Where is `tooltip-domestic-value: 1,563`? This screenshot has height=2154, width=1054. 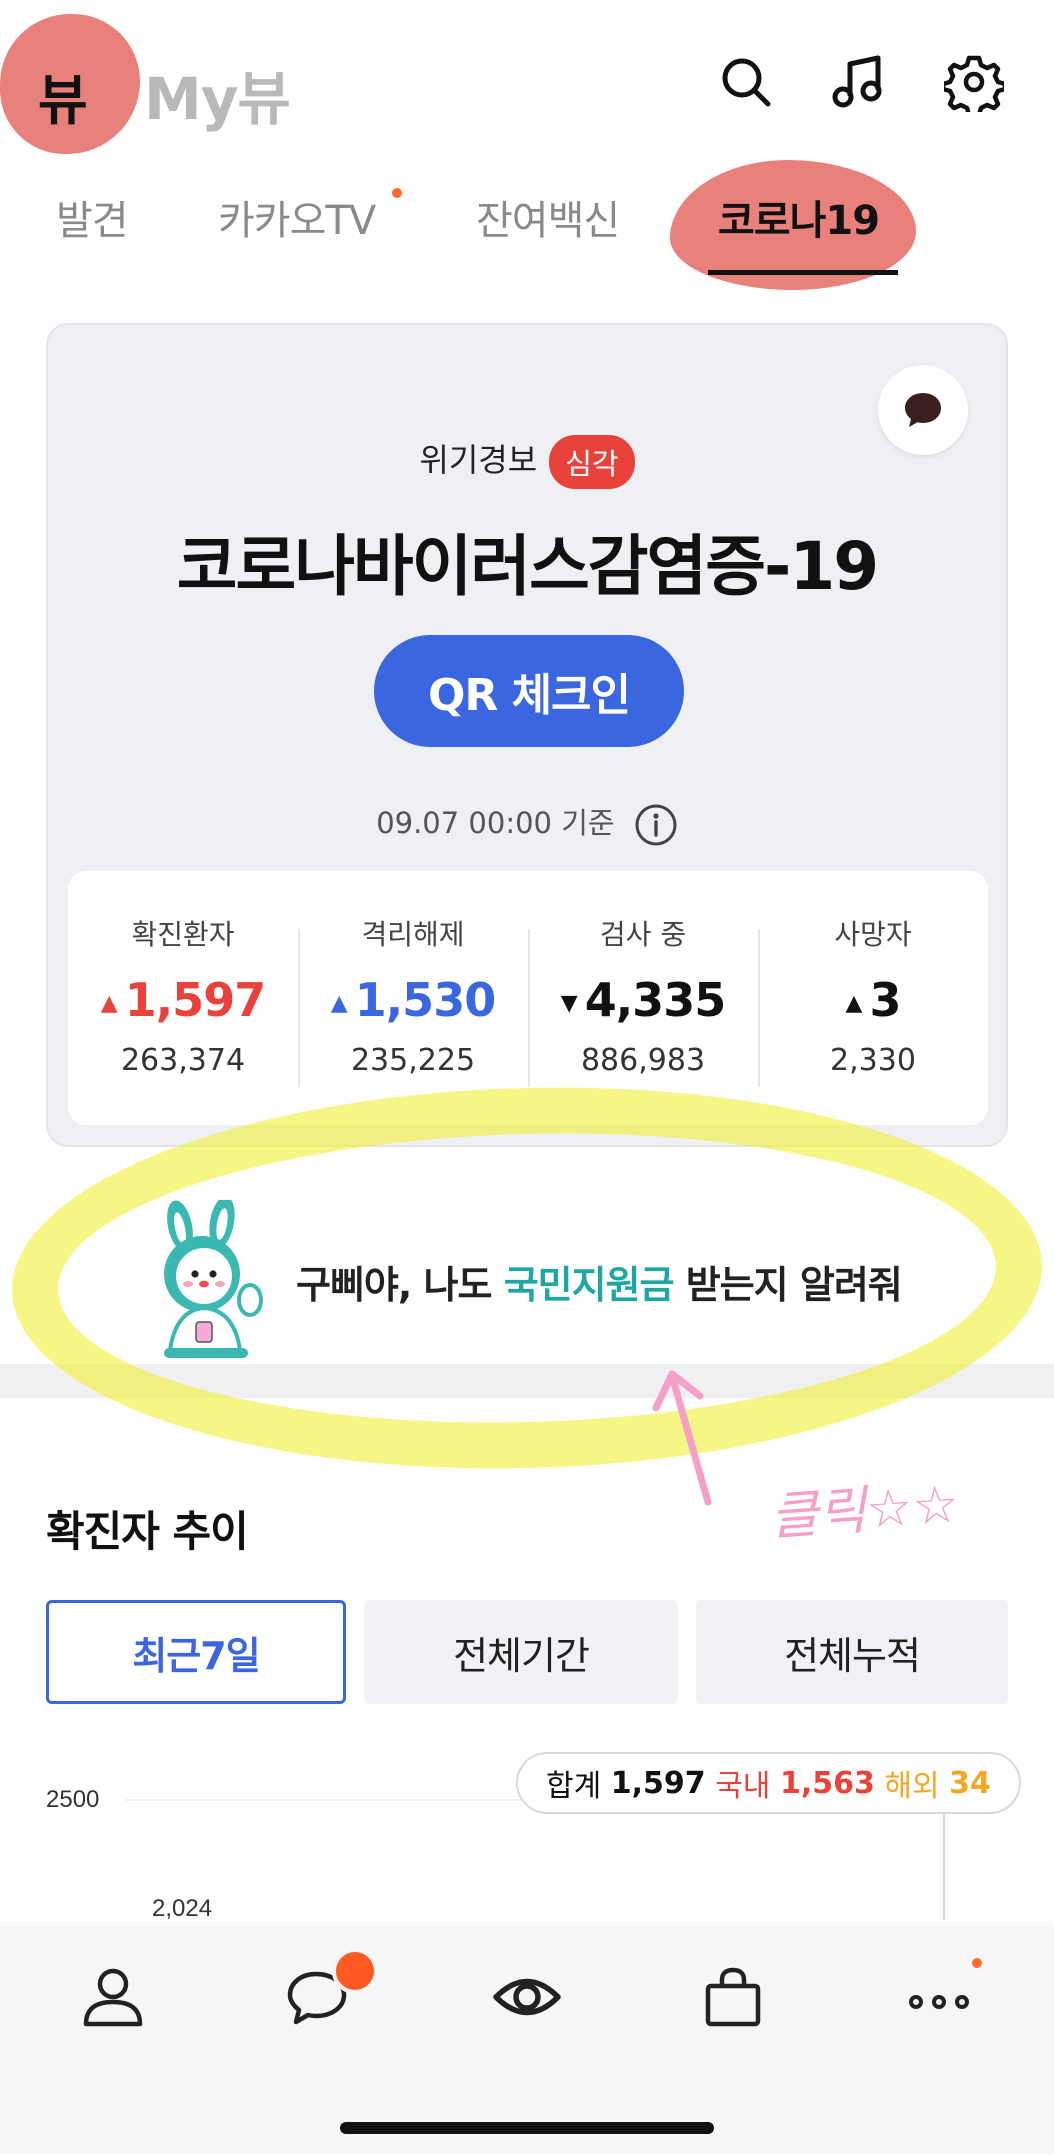 tooltip-domestic-value: 1,563 is located at coordinates (827, 1783).